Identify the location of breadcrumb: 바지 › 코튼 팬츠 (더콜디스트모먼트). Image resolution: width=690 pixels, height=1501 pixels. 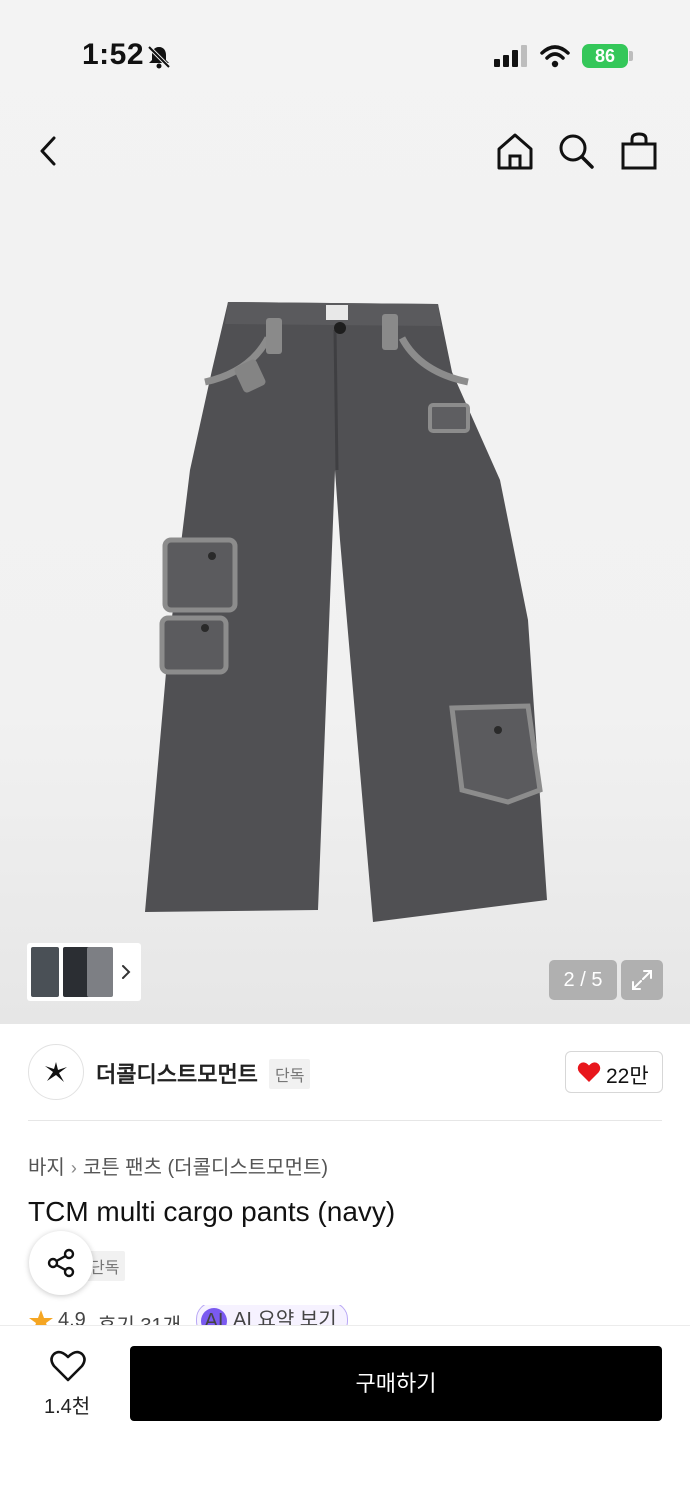
(178, 1165).